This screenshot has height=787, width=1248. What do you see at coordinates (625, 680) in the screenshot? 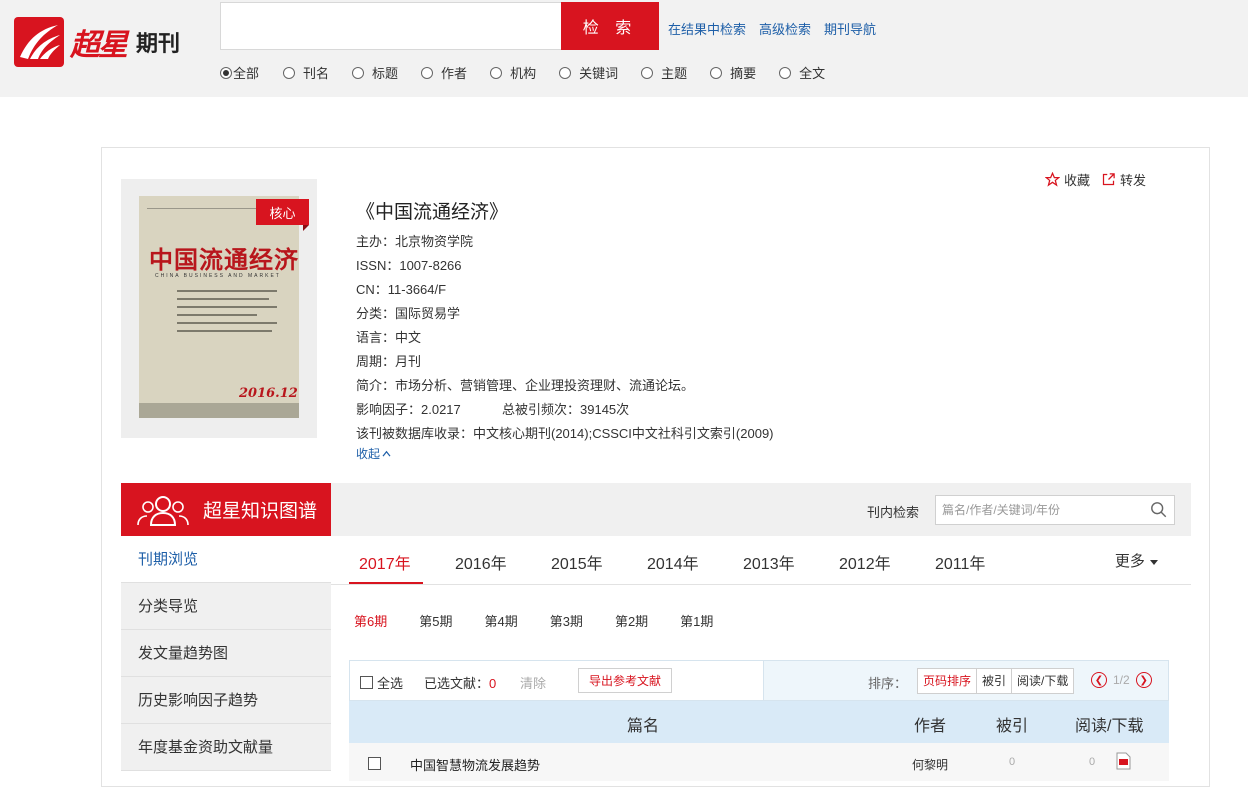
I see `export-references-button: 导出参考文献` at bounding box center [625, 680].